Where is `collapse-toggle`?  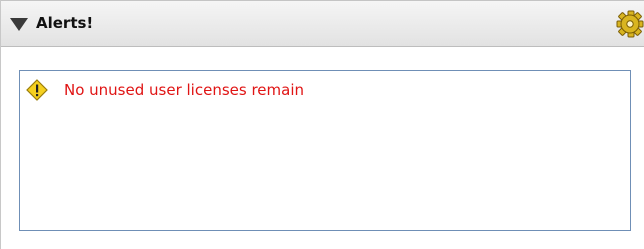
collapse-toggle is located at coordinates (19, 24).